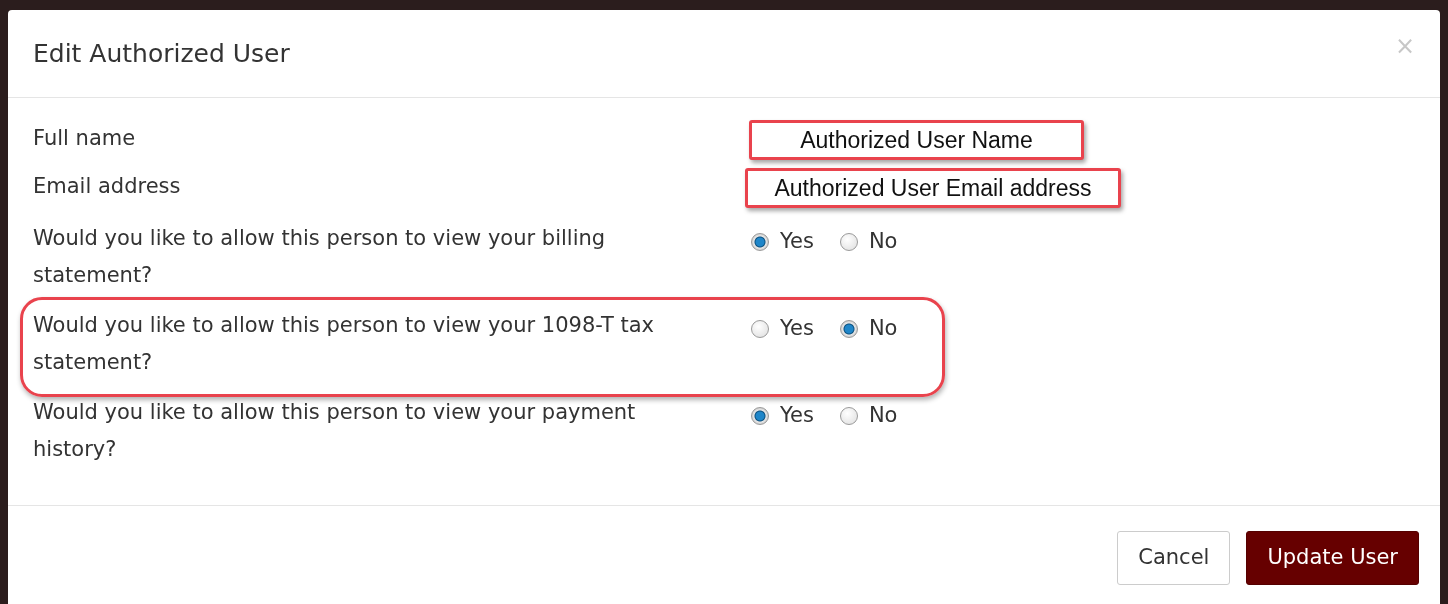  What do you see at coordinates (916, 140) in the screenshot?
I see `text-field: Authorized User Name` at bounding box center [916, 140].